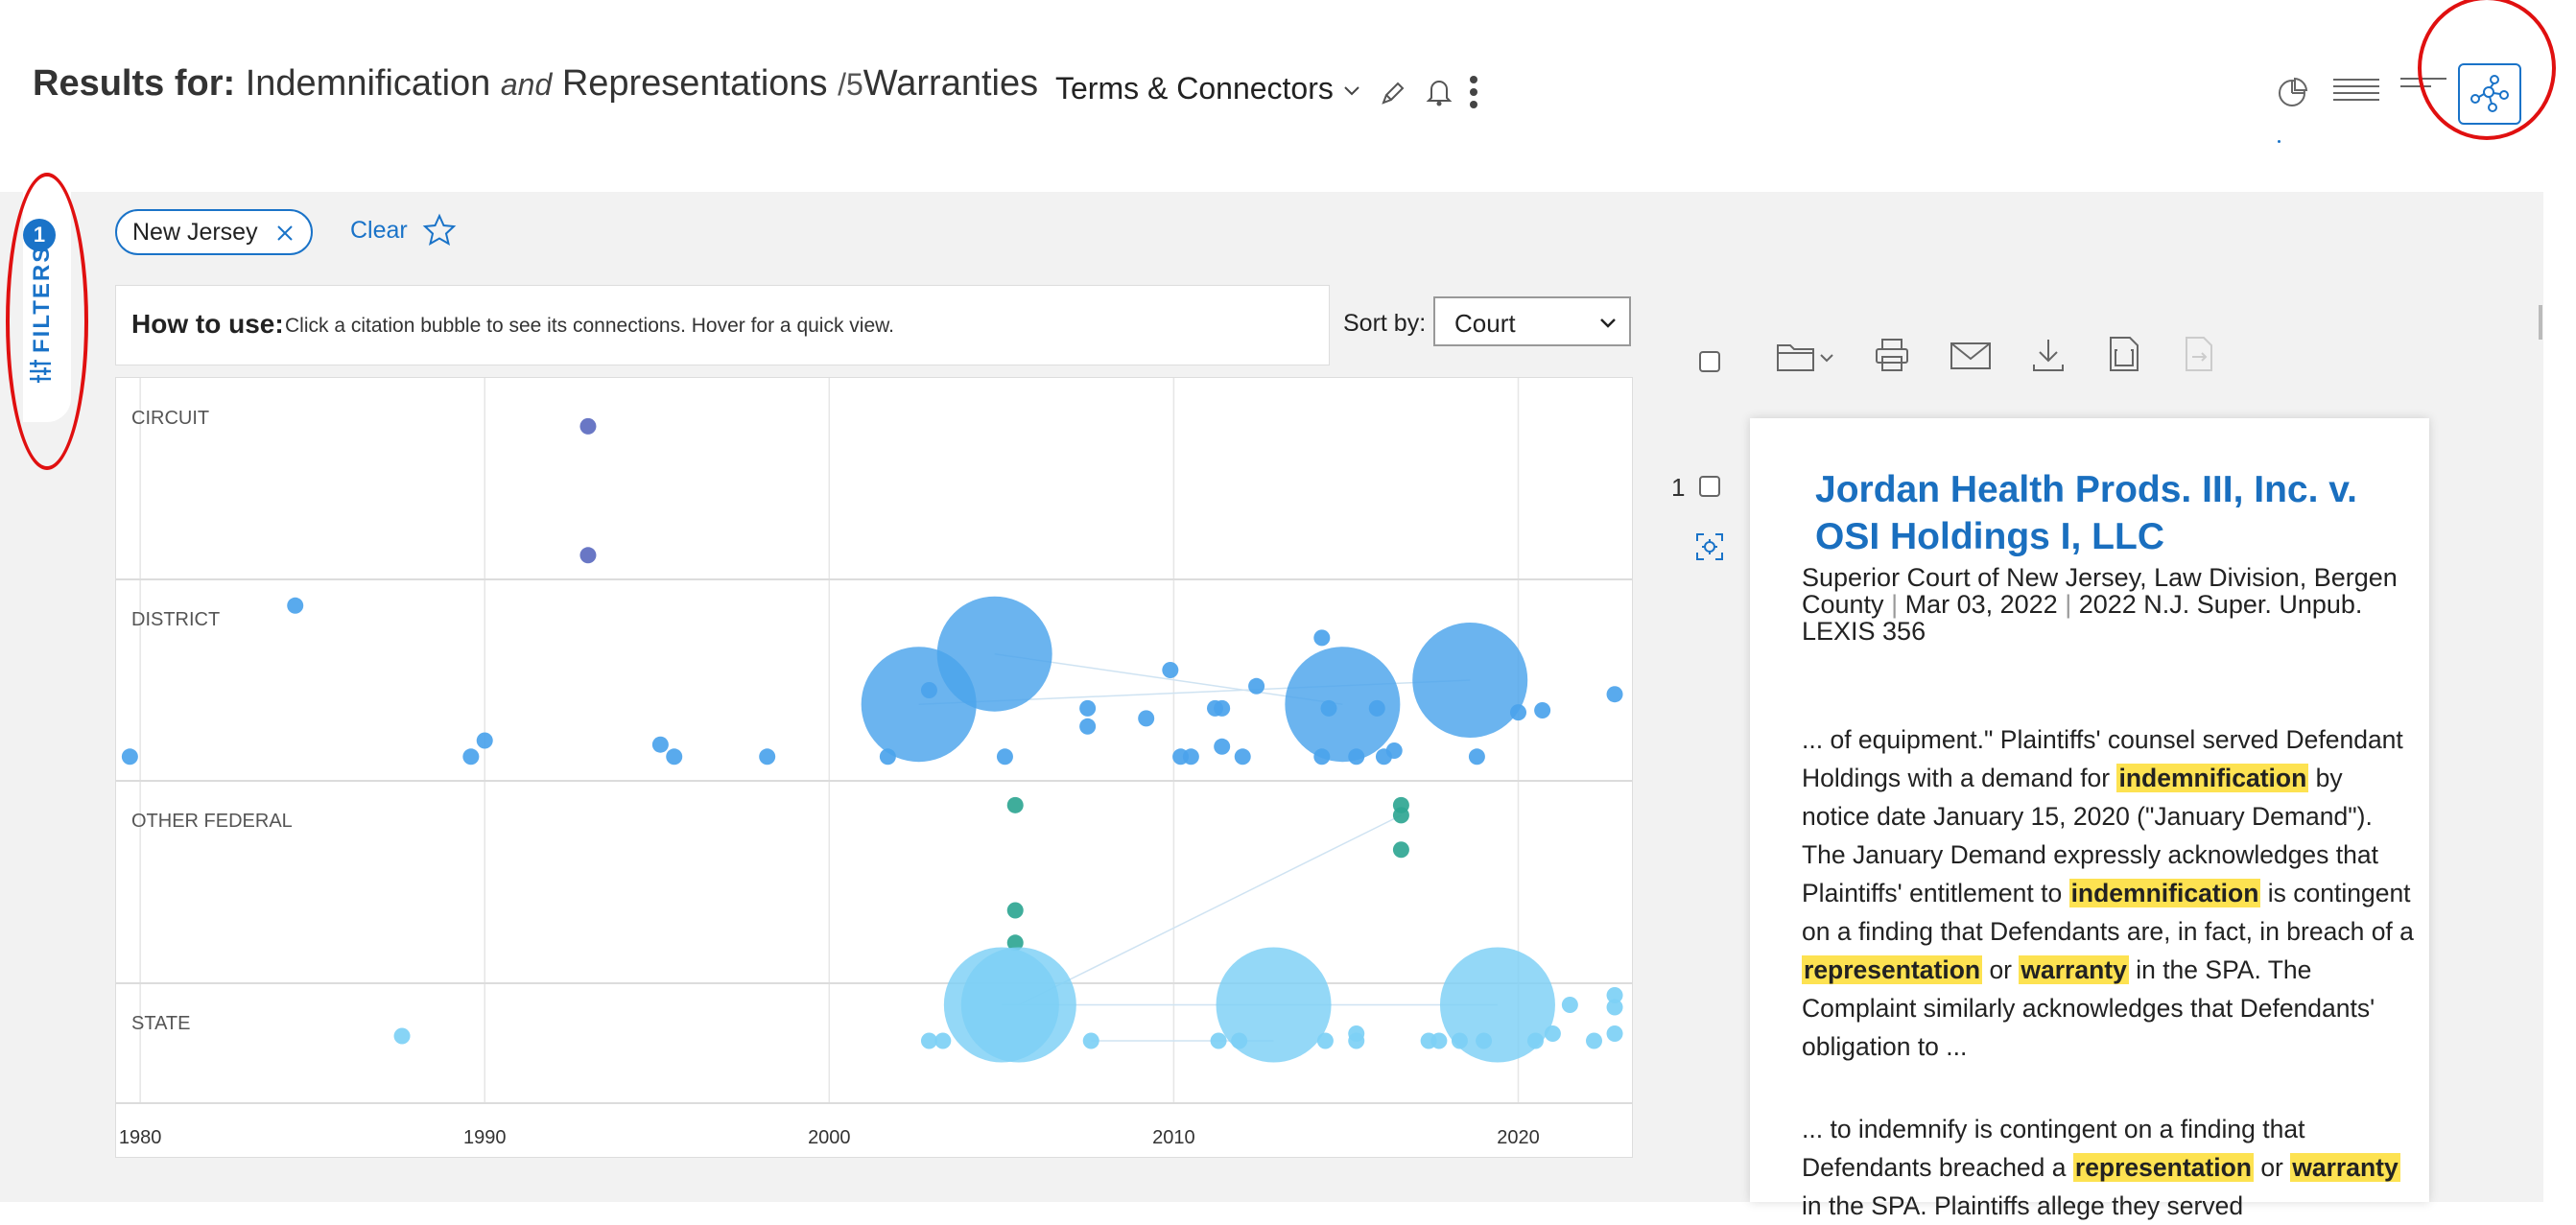  I want to click on print-icon, so click(1892, 355).